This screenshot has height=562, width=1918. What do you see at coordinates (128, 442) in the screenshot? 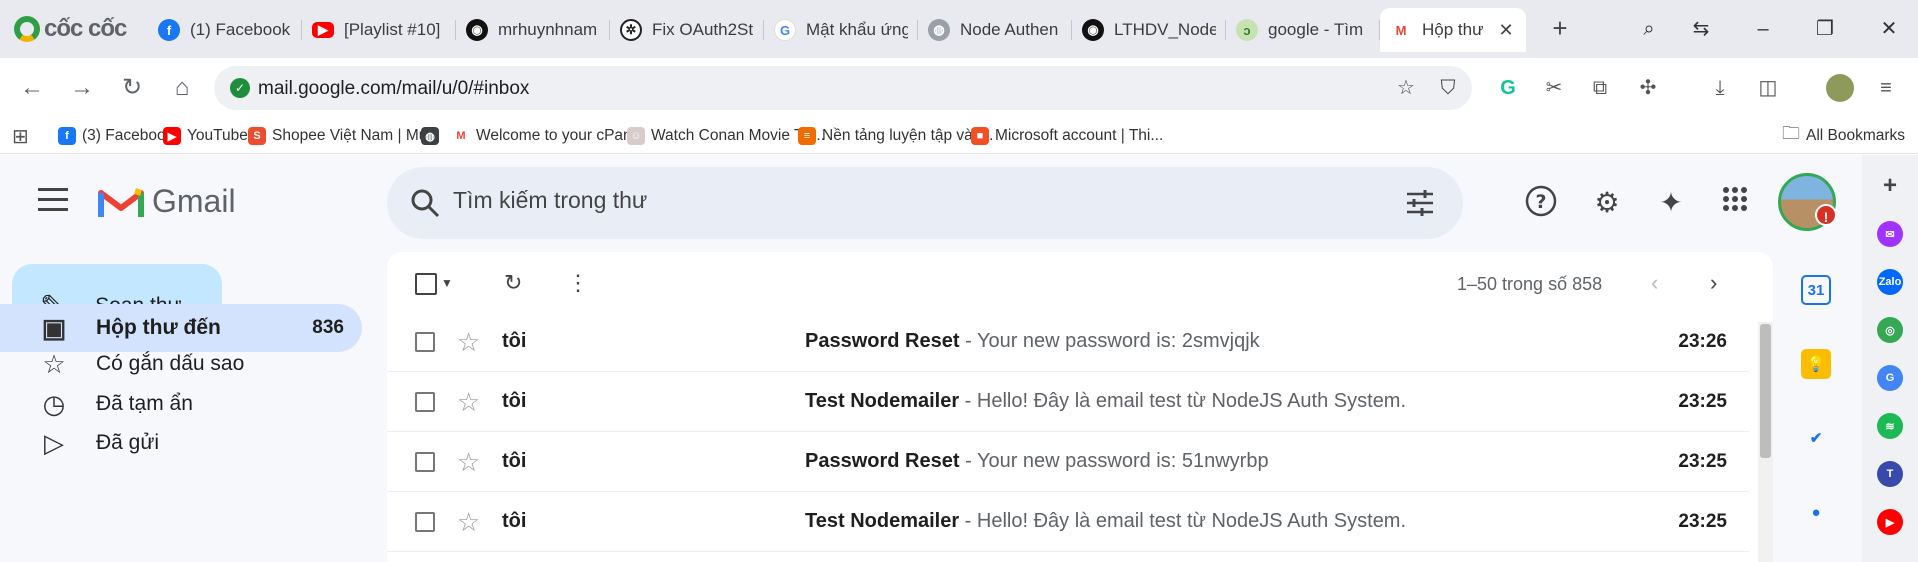
I see `nav-item-label: Đã gửi` at bounding box center [128, 442].